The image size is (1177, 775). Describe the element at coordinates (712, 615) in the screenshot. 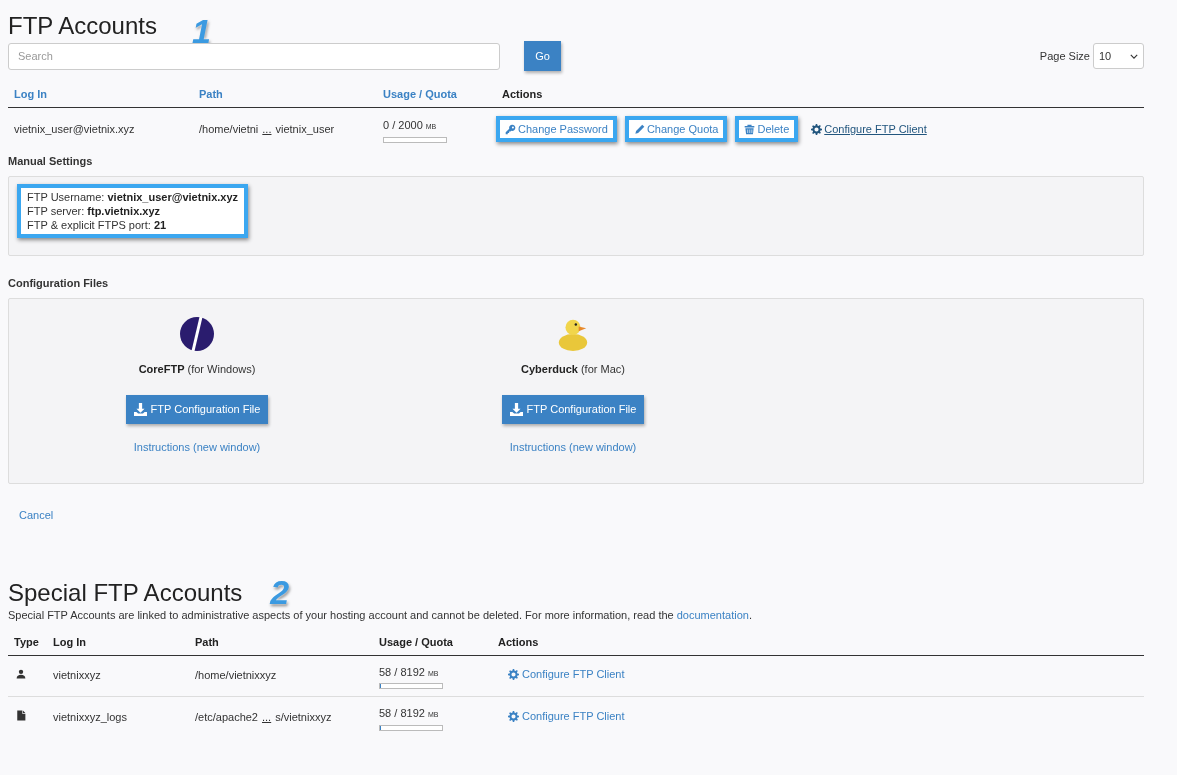

I see `documentation-link: documentation` at that location.